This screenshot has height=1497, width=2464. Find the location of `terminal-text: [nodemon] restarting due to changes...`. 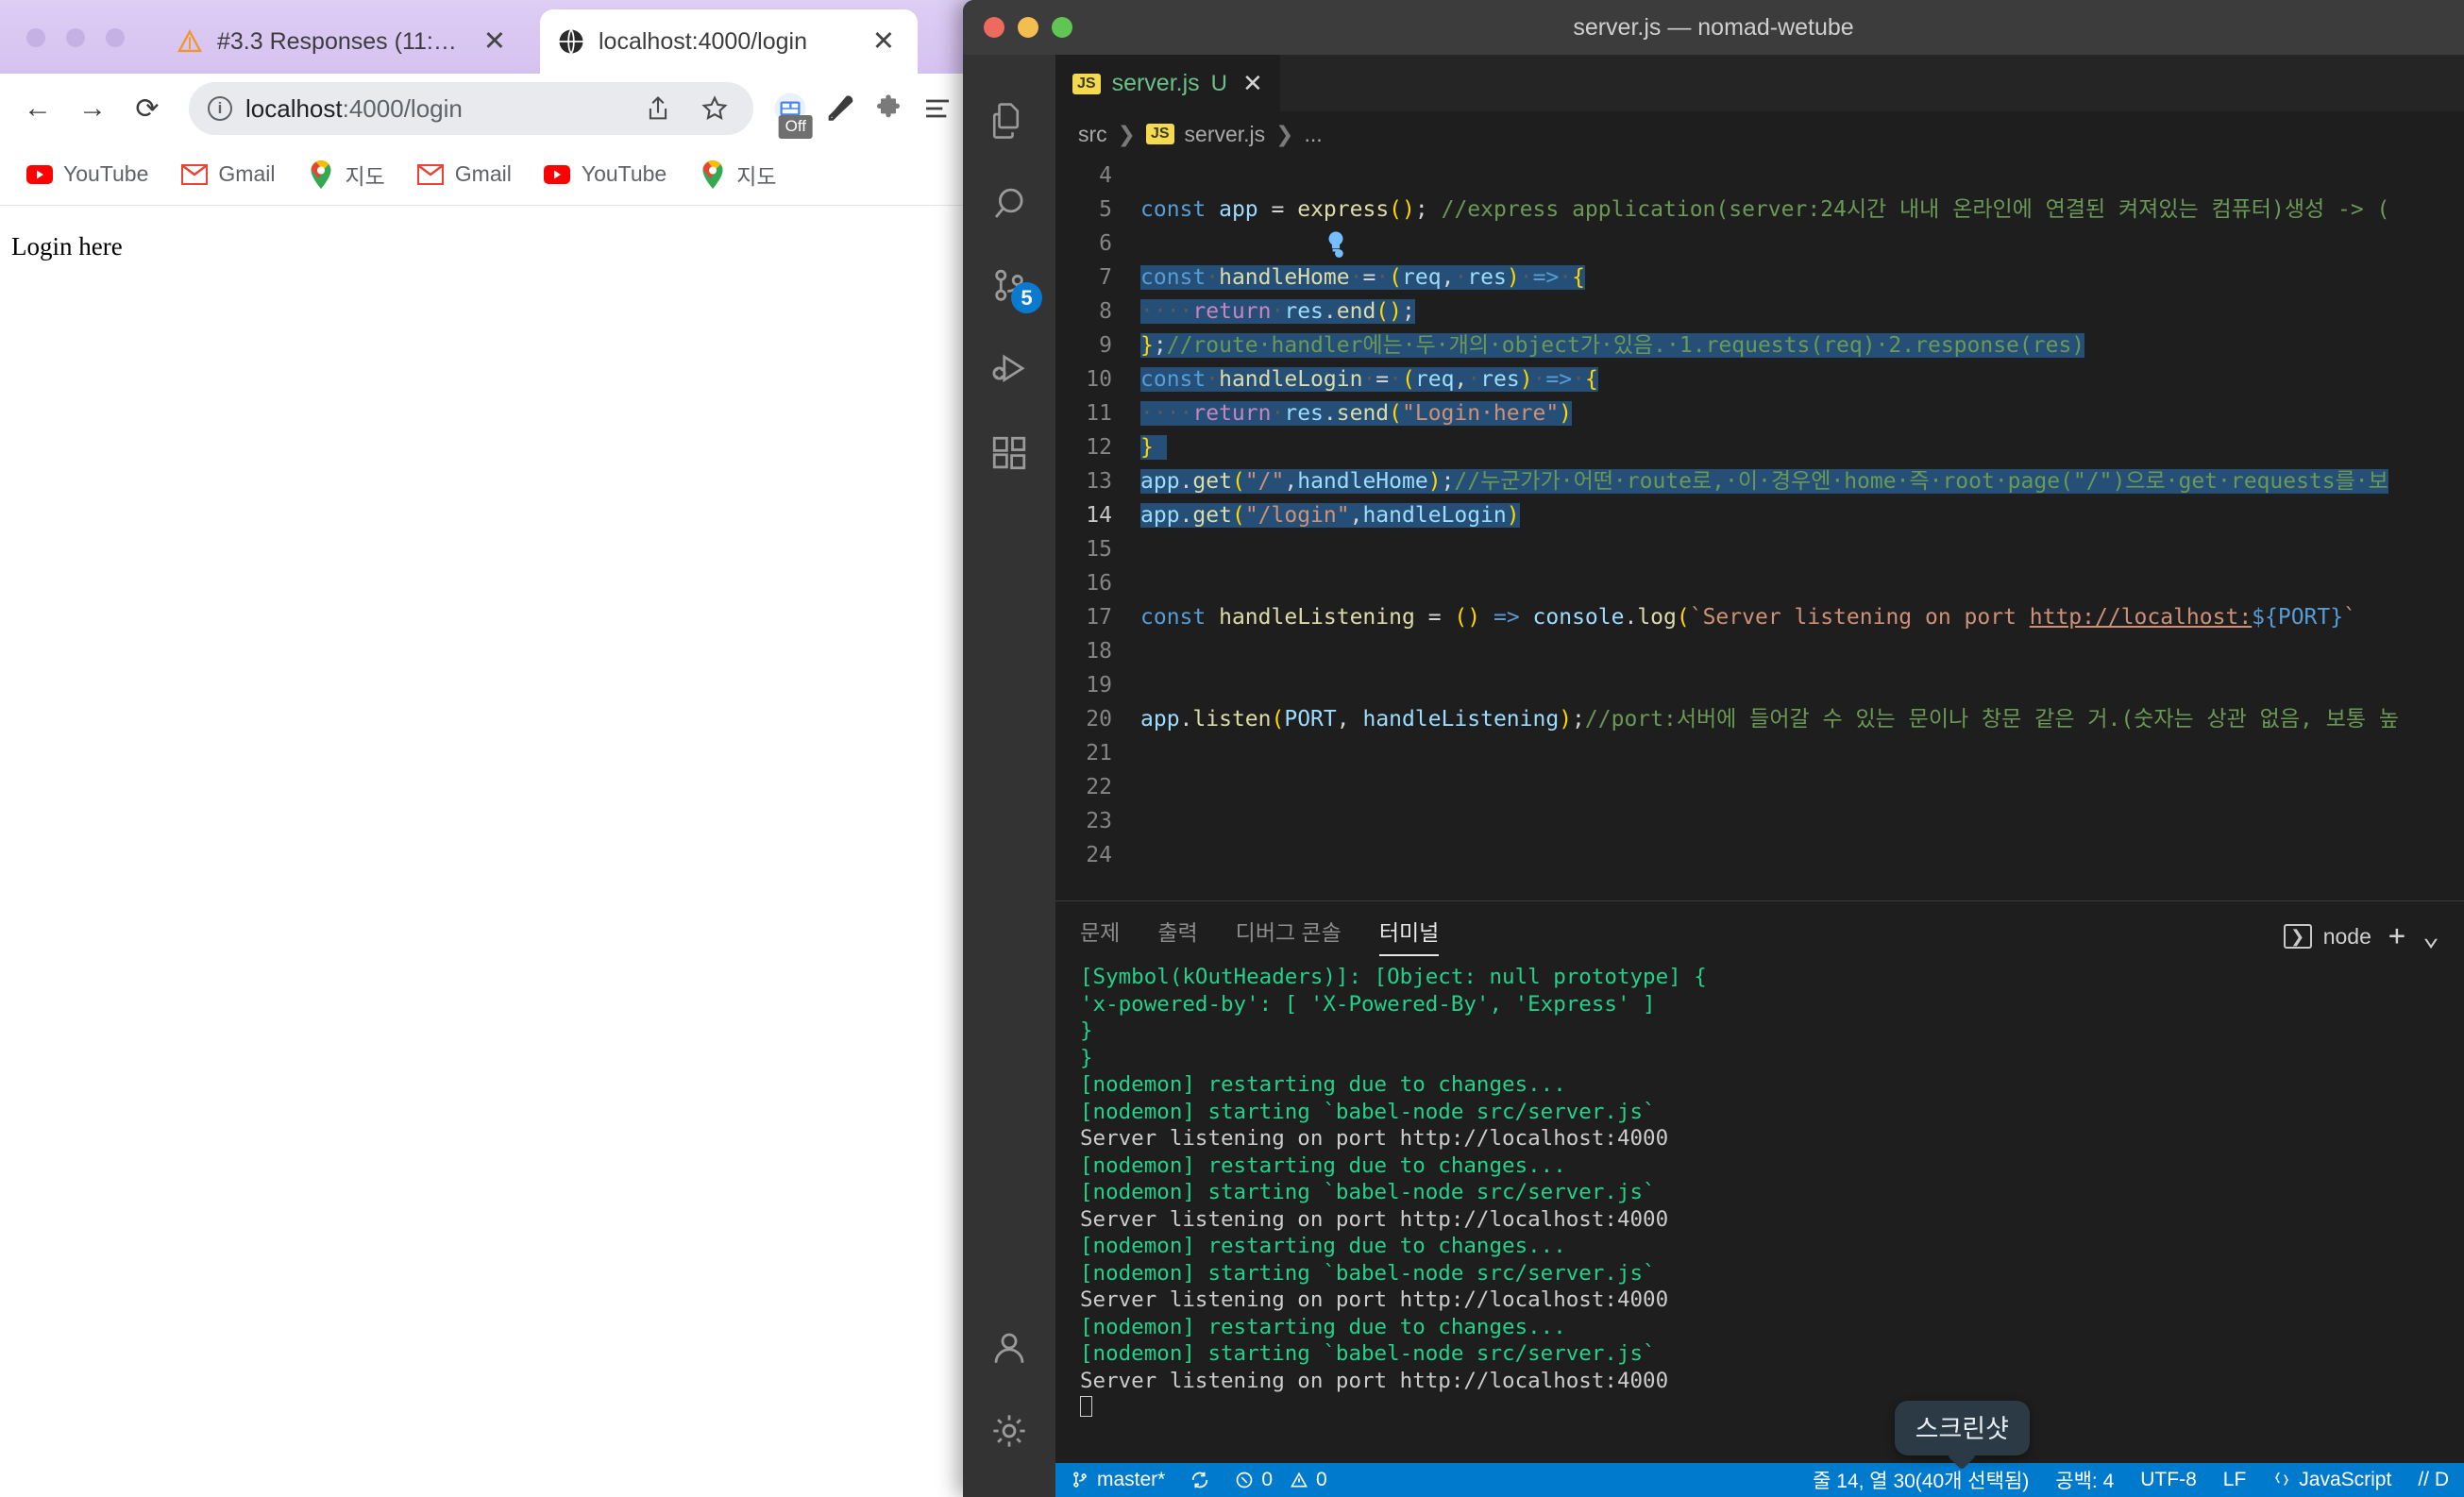

terminal-text: [nodemon] restarting due to changes... is located at coordinates (1323, 1246).